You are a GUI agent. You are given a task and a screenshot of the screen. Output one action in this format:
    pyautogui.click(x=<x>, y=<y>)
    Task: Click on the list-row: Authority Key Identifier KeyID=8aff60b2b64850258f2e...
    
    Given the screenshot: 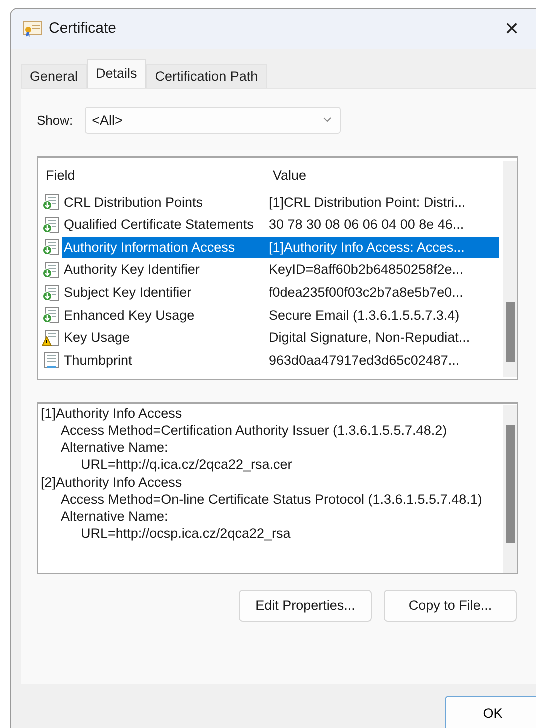 What is the action you would take?
    pyautogui.click(x=270, y=270)
    